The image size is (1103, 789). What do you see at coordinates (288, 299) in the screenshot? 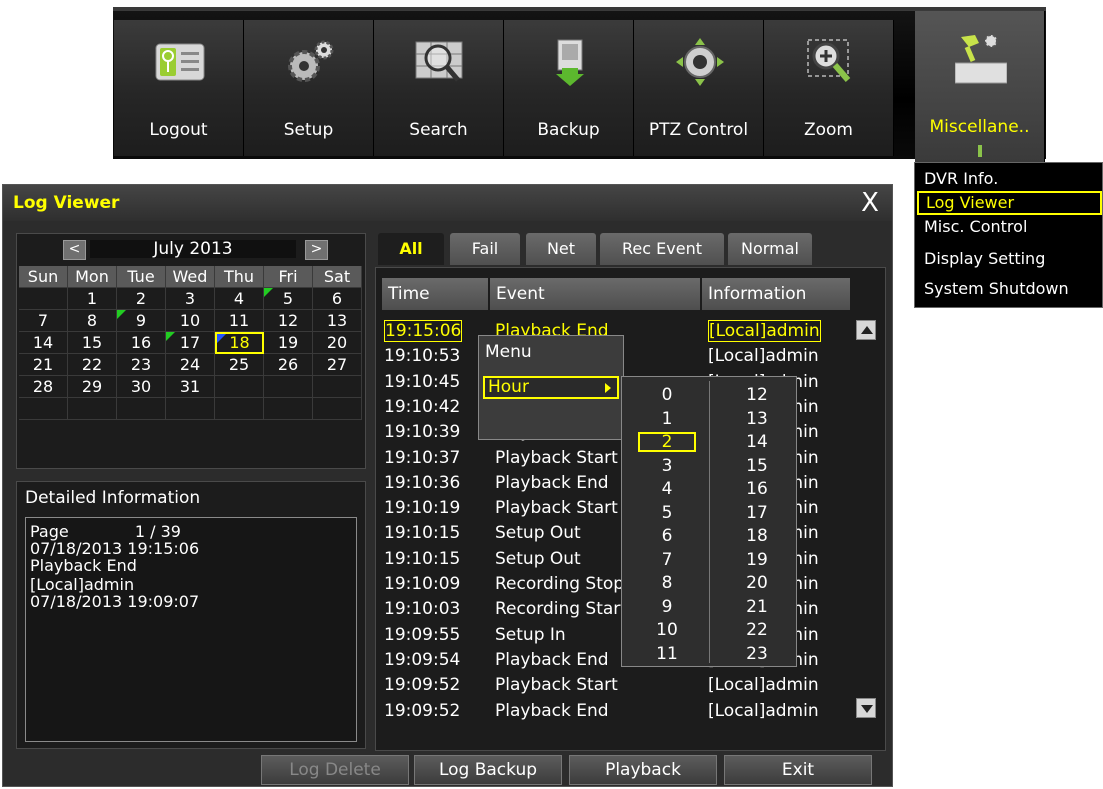
I see `calendar-day: 5` at bounding box center [288, 299].